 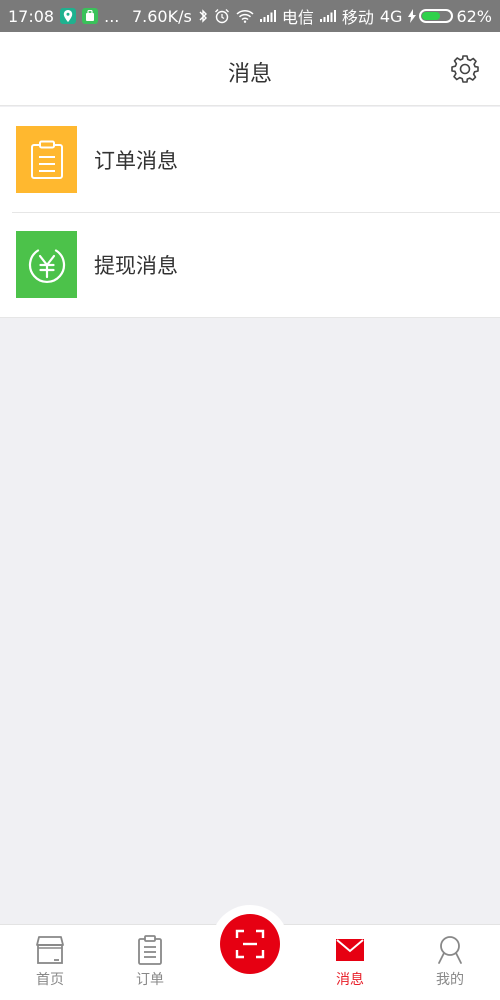 I want to click on network-type: 4G, so click(x=391, y=16).